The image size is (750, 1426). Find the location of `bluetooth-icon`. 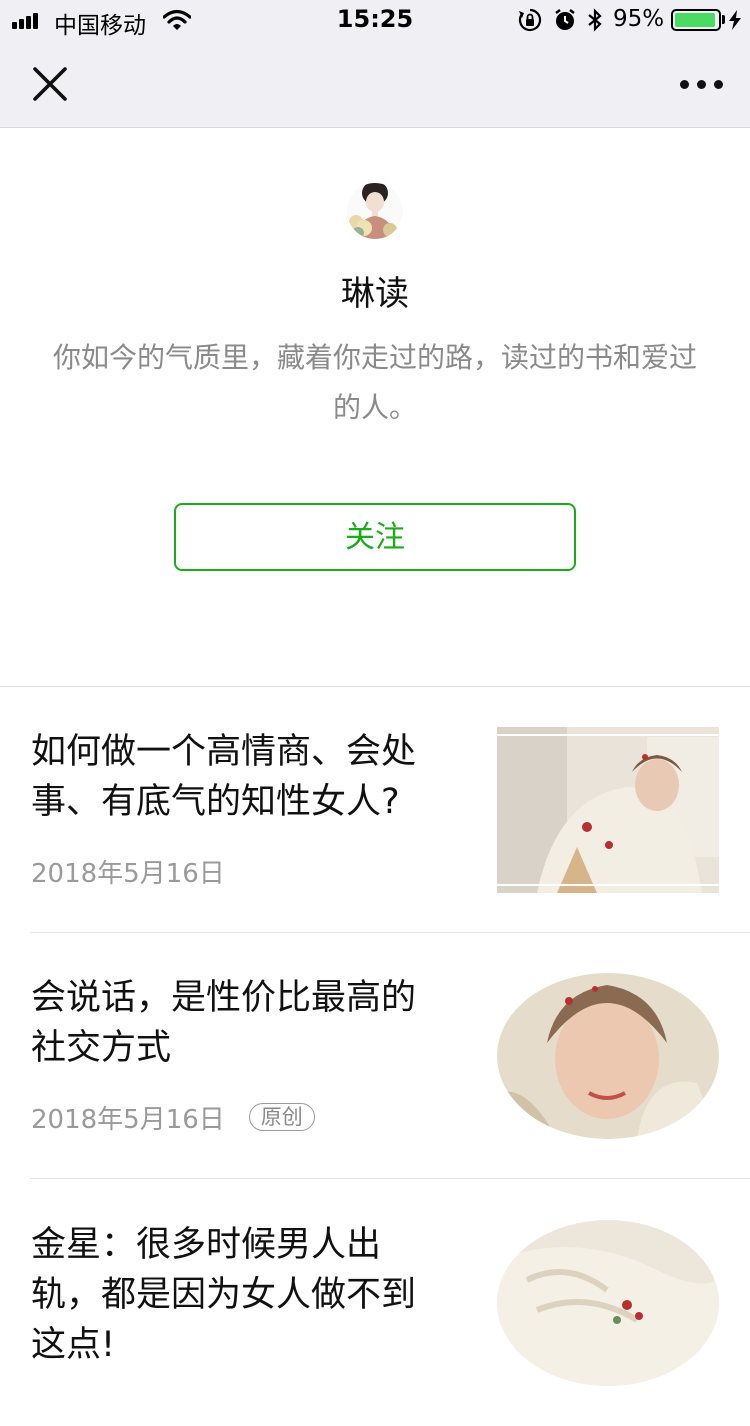

bluetooth-icon is located at coordinates (595, 20).